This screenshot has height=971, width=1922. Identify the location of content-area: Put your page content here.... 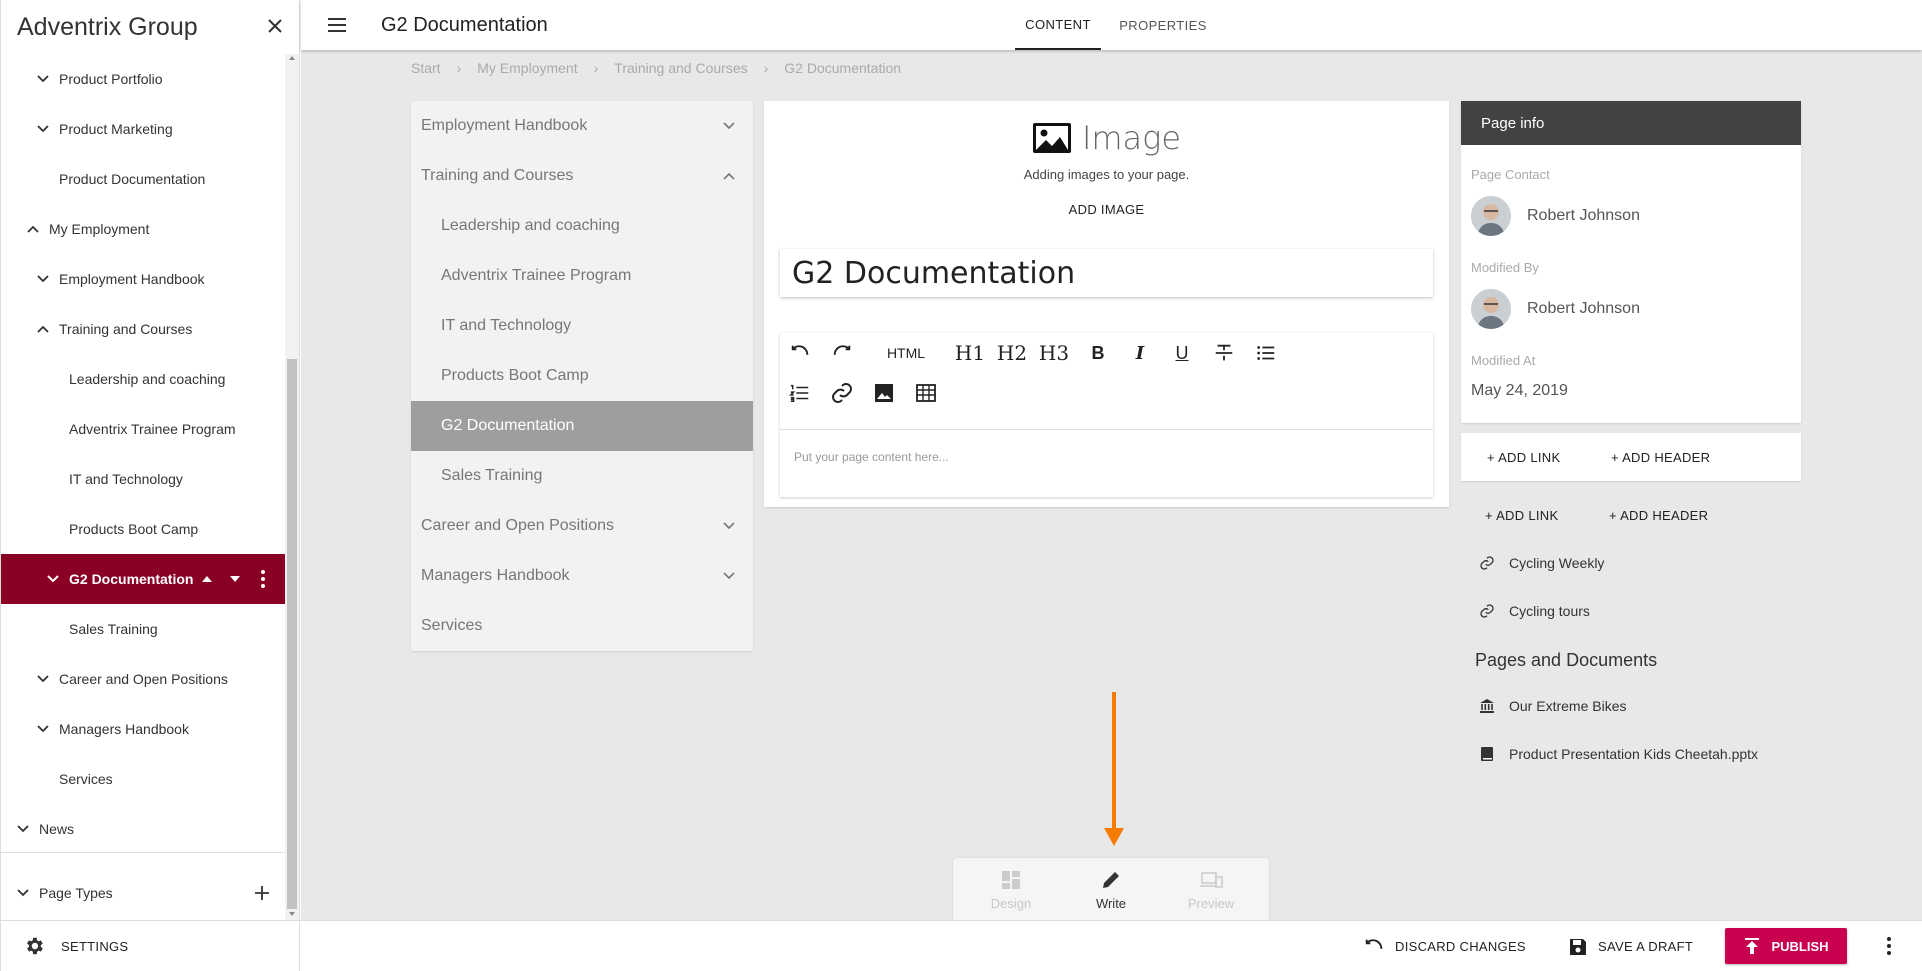
(1106, 463).